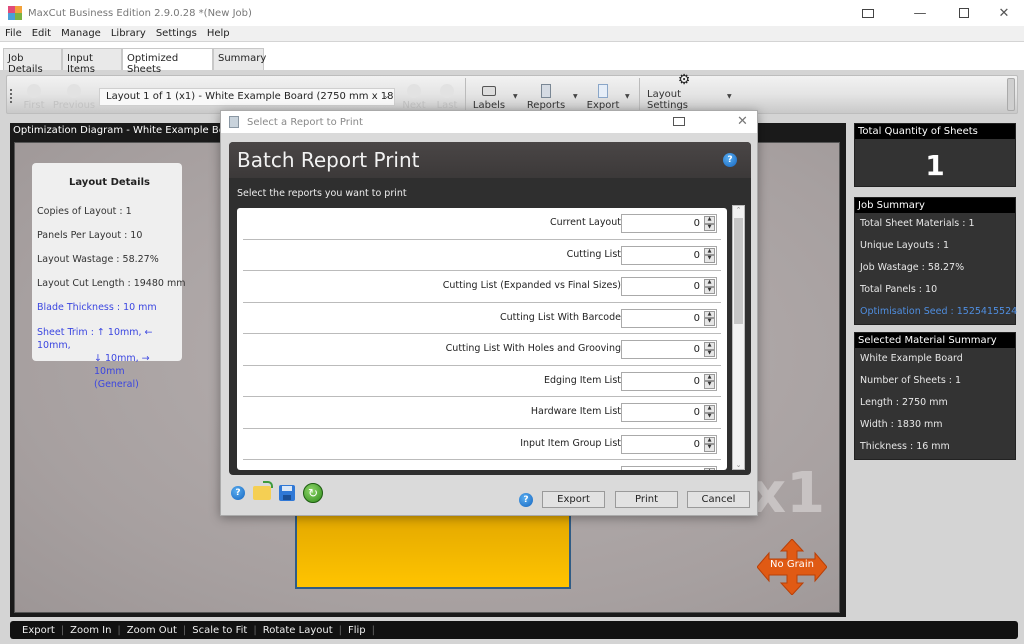 This screenshot has width=1024, height=644. What do you see at coordinates (357, 630) in the screenshot?
I see `flip-button: Flip` at bounding box center [357, 630].